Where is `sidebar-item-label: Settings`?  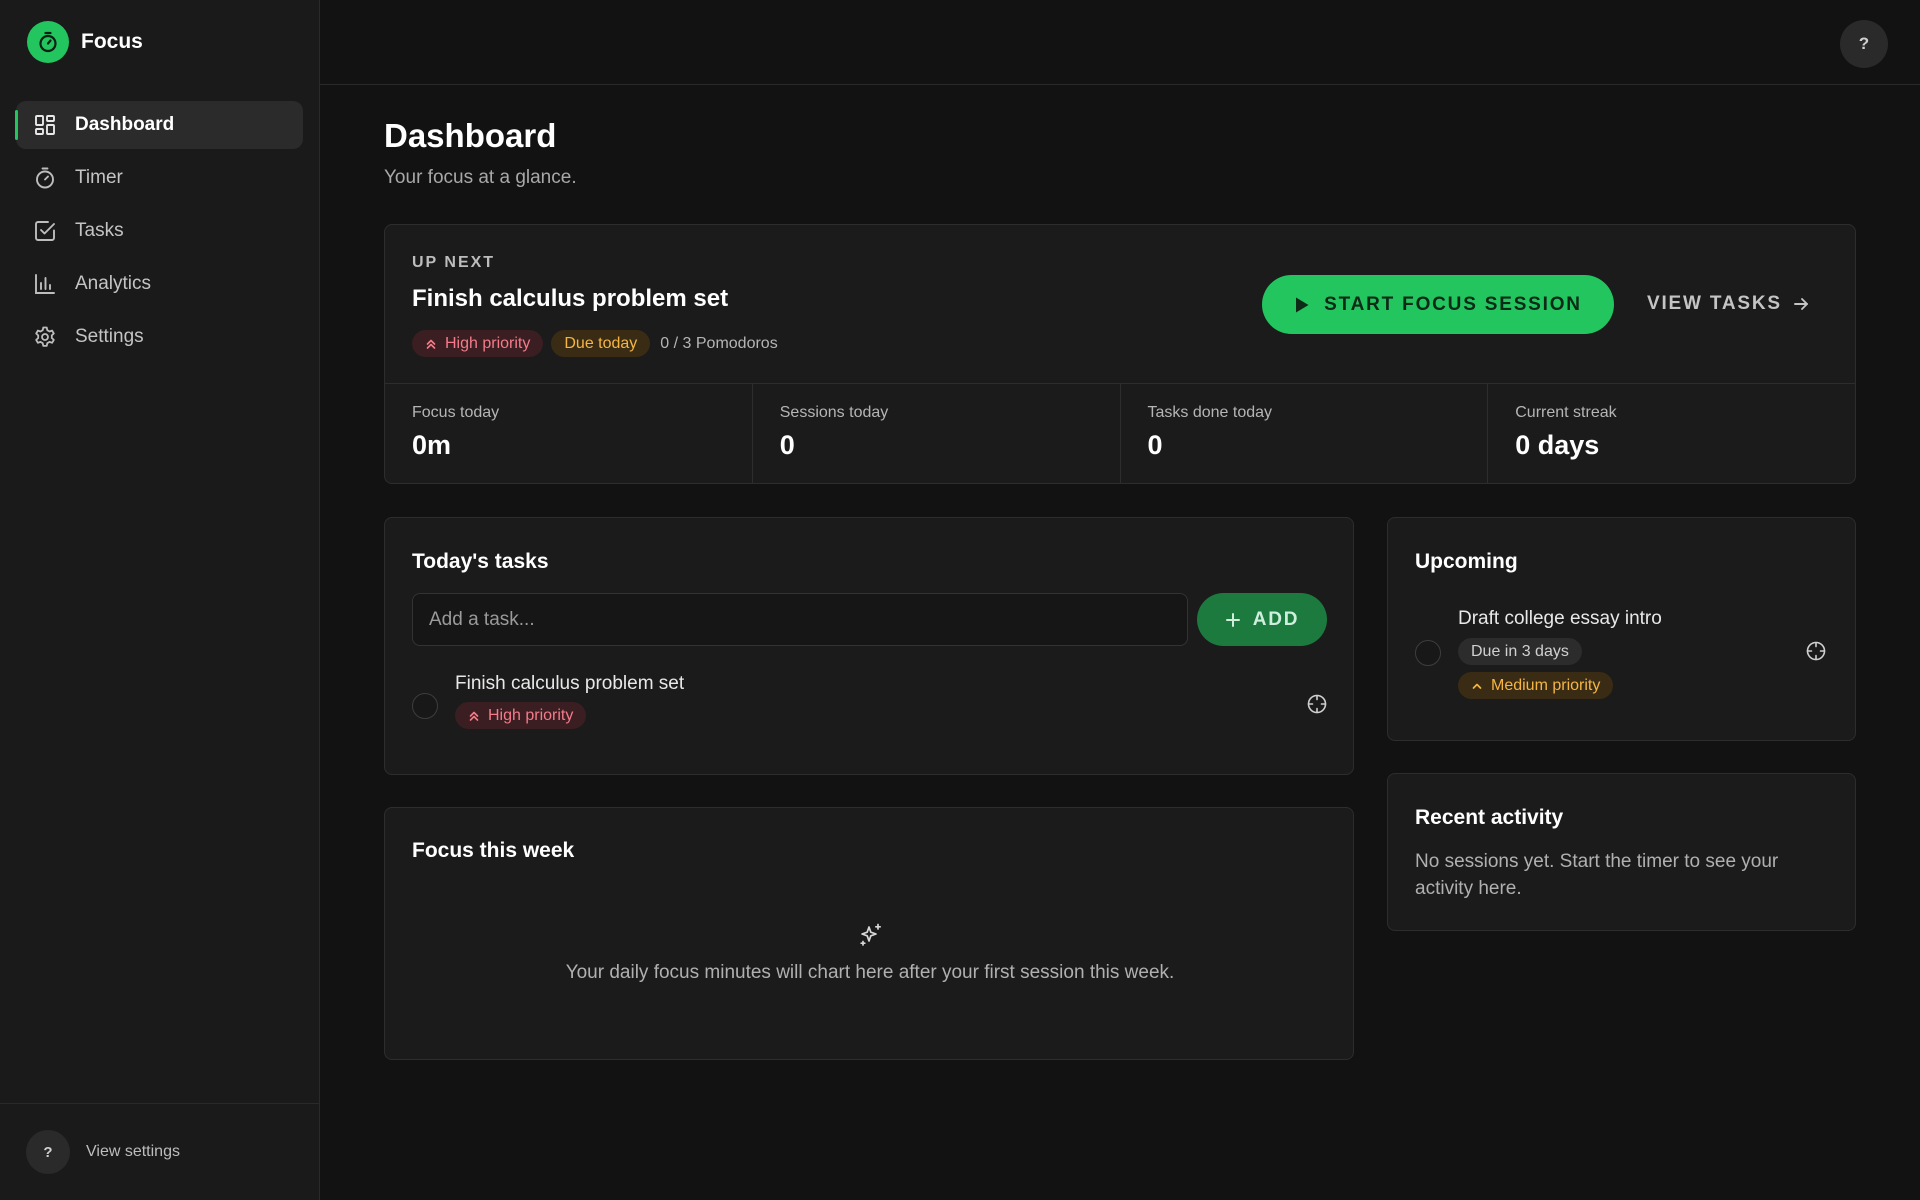
sidebar-item-label: Settings is located at coordinates (109, 336).